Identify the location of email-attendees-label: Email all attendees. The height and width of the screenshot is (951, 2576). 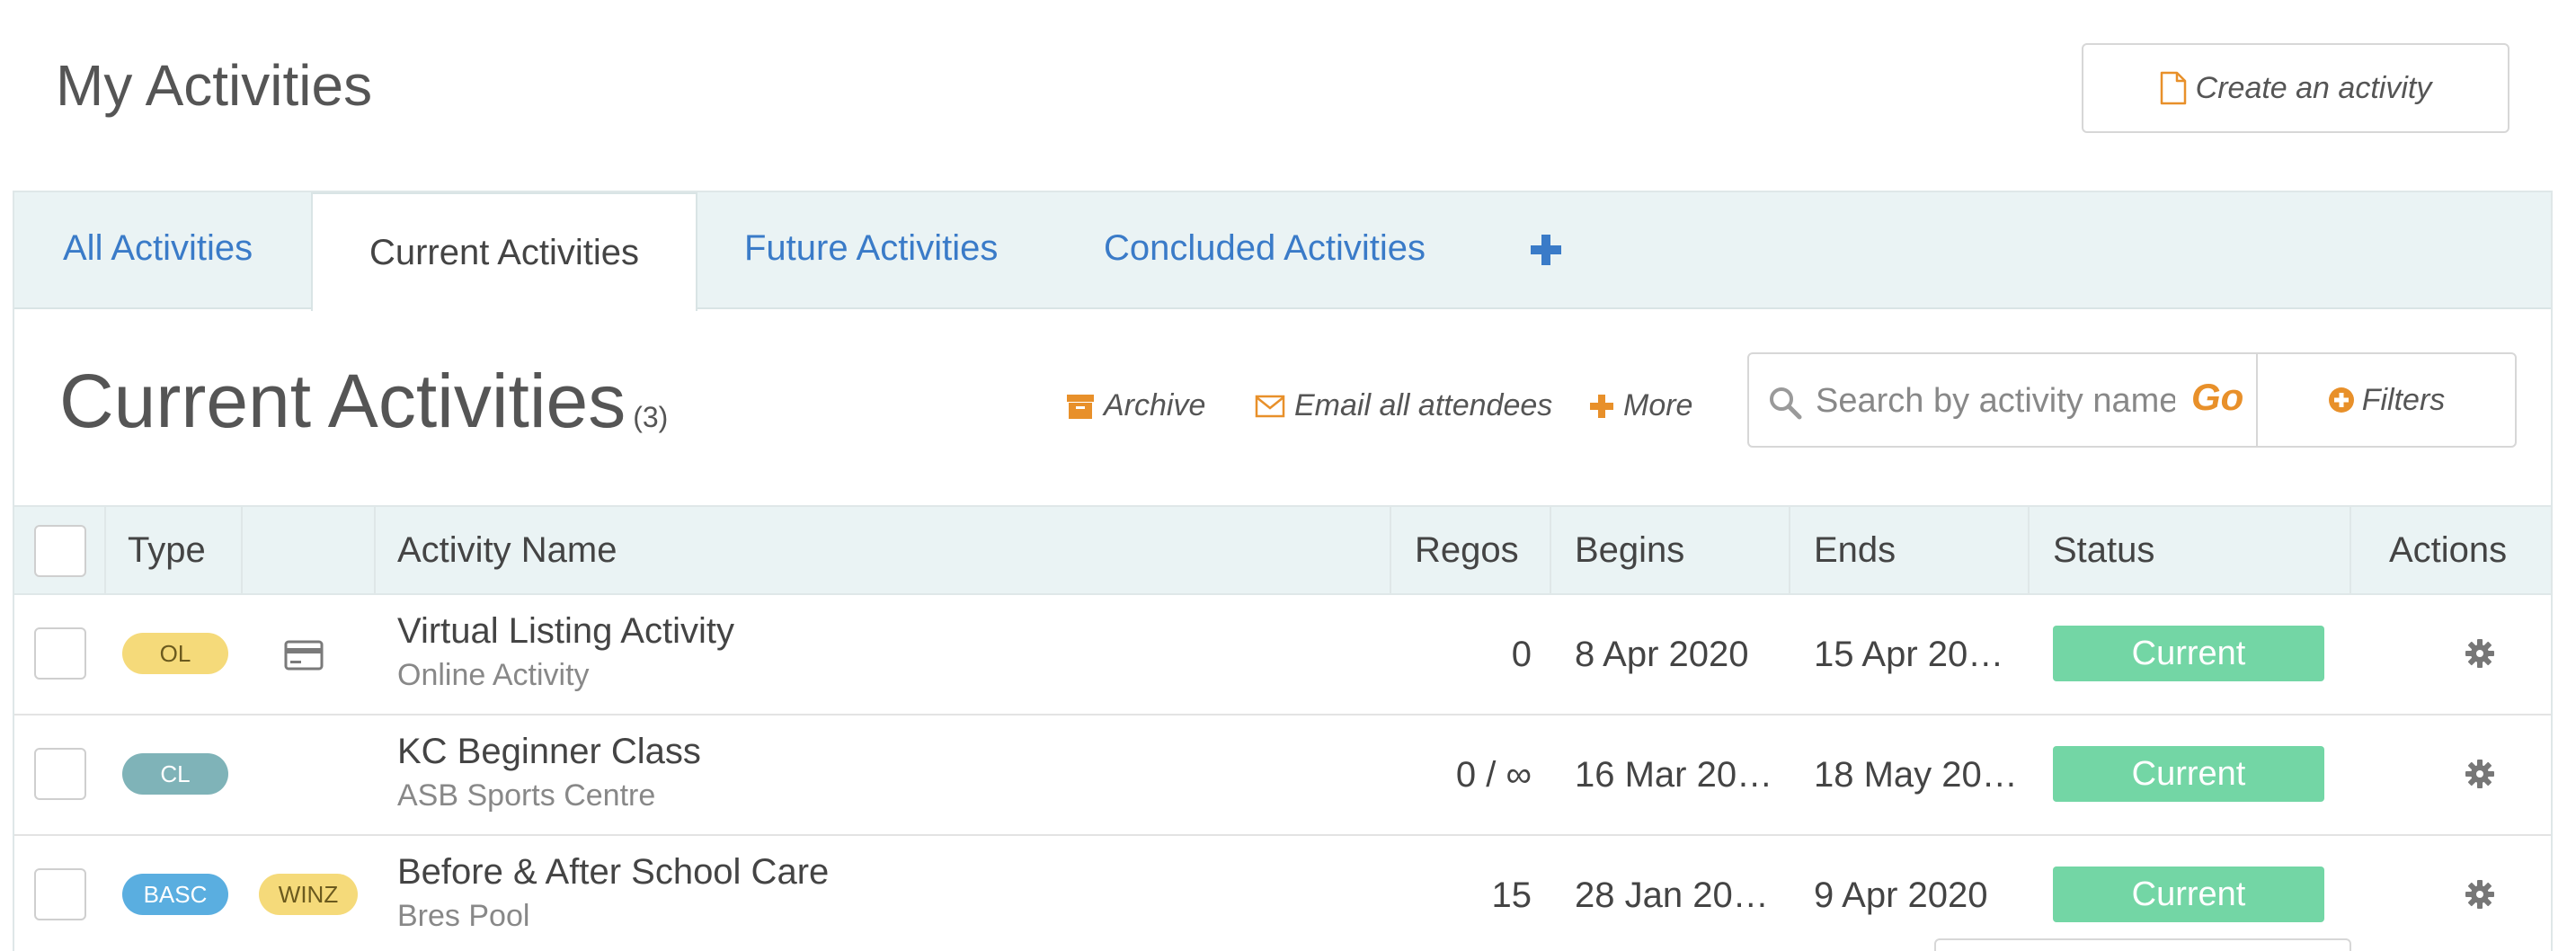
(1423, 405).